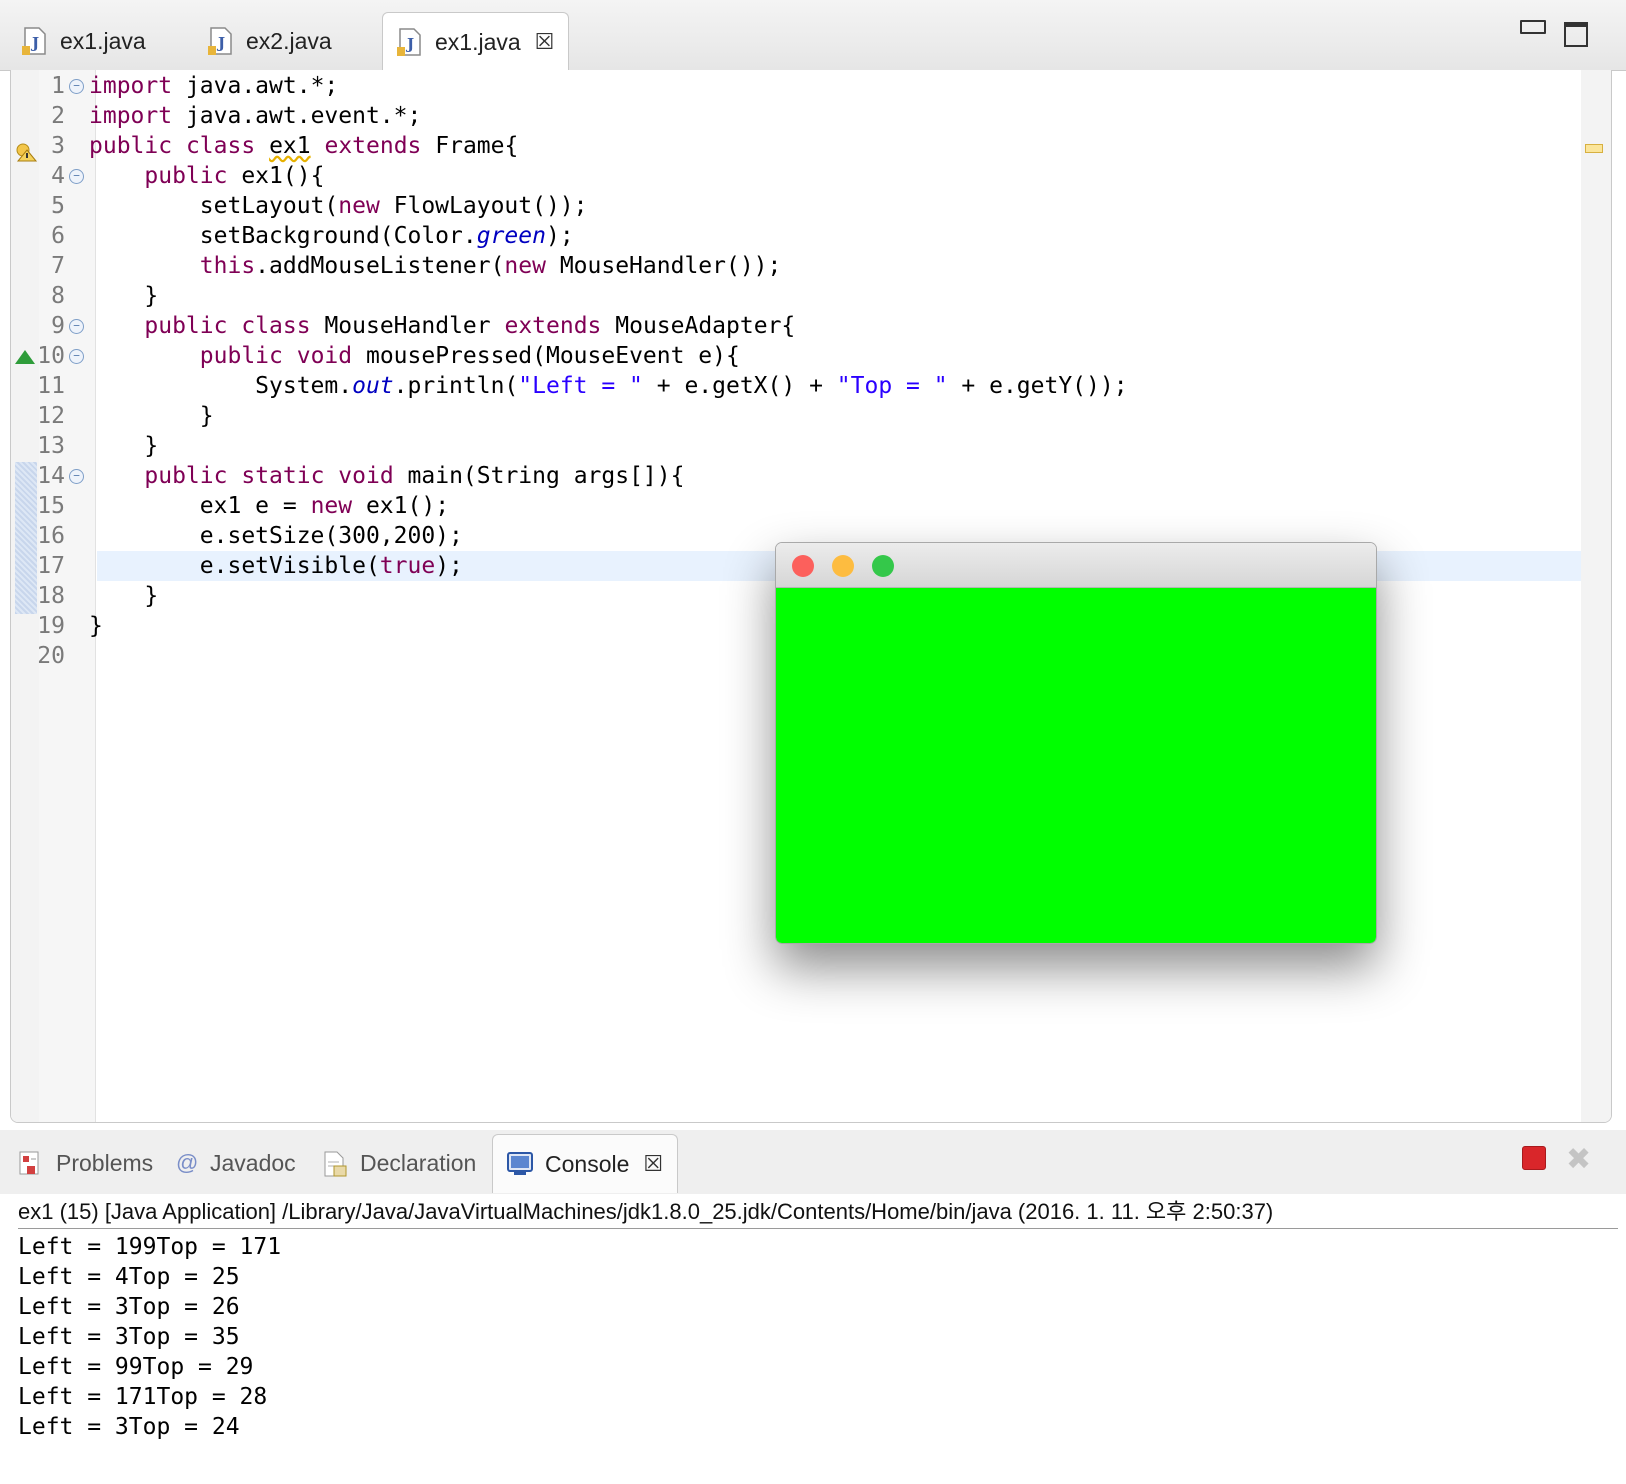 The image size is (1626, 1484). What do you see at coordinates (276, 566) in the screenshot?
I see `code-line: e.setVisible(true);` at bounding box center [276, 566].